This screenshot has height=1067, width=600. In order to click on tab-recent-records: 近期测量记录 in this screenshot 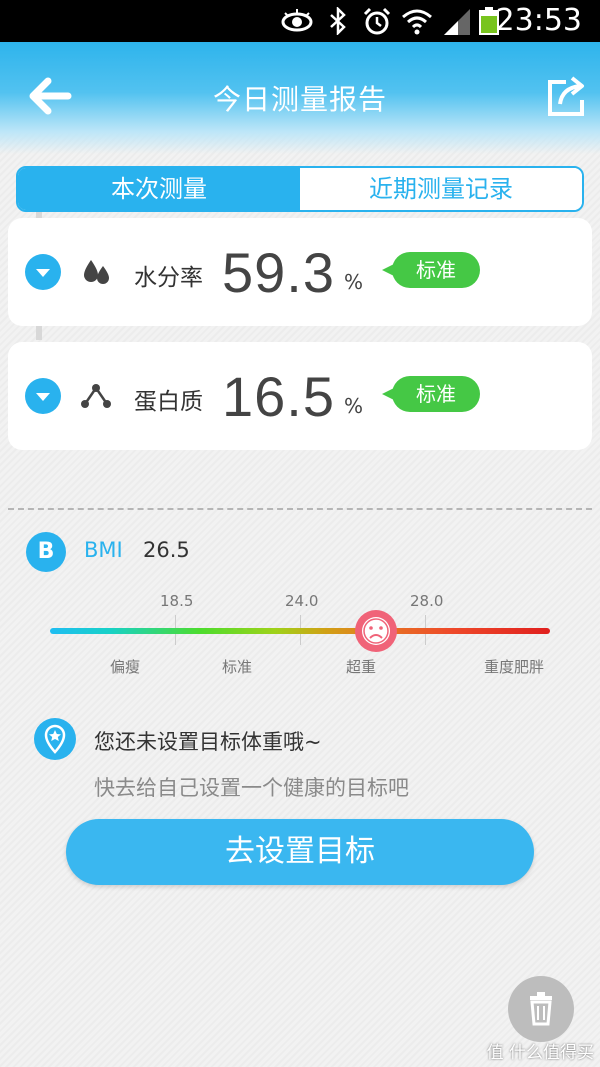, I will do `click(441, 189)`.